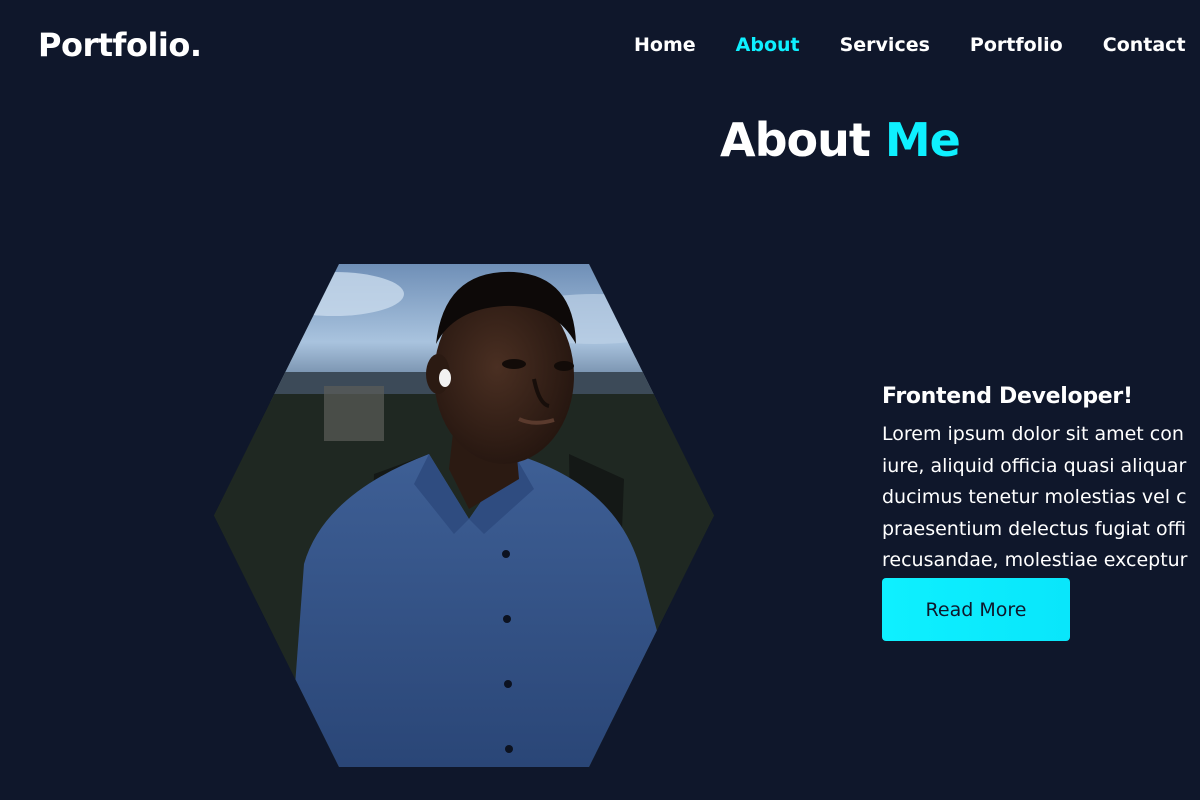  What do you see at coordinates (922, 140) in the screenshot?
I see `section-heading-accent: Me` at bounding box center [922, 140].